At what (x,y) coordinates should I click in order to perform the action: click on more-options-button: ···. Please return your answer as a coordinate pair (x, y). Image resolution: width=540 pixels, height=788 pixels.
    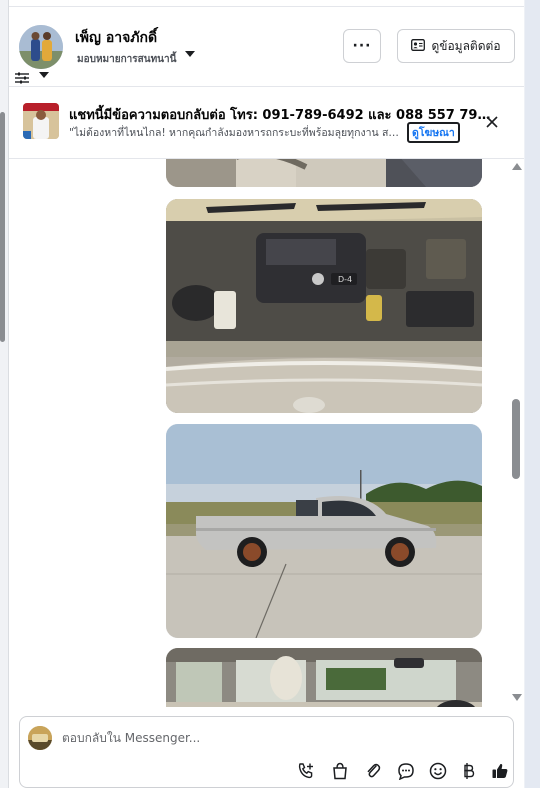
    Looking at the image, I should click on (362, 46).